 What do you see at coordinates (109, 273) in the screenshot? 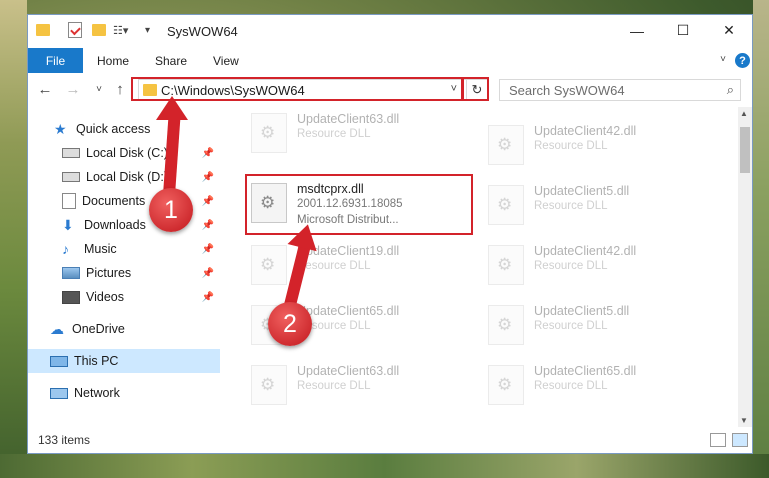
I see `sidebar-item-label: Pictures` at bounding box center [109, 273].